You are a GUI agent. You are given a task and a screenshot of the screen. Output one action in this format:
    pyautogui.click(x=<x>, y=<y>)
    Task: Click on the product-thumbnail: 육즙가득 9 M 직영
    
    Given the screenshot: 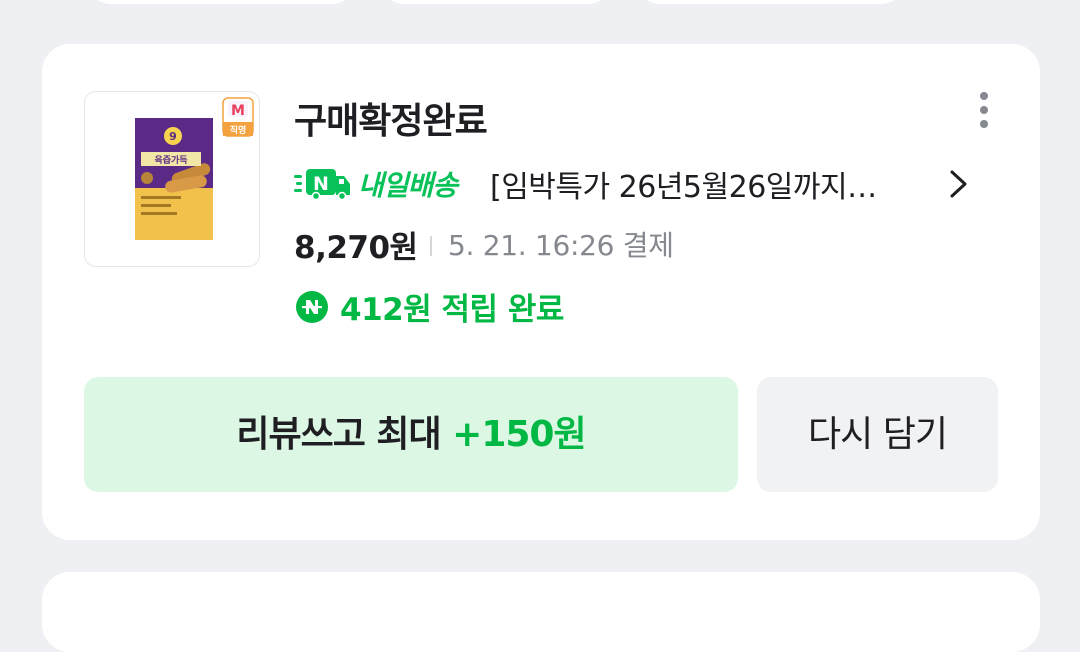 What is the action you would take?
    pyautogui.click(x=172, y=179)
    